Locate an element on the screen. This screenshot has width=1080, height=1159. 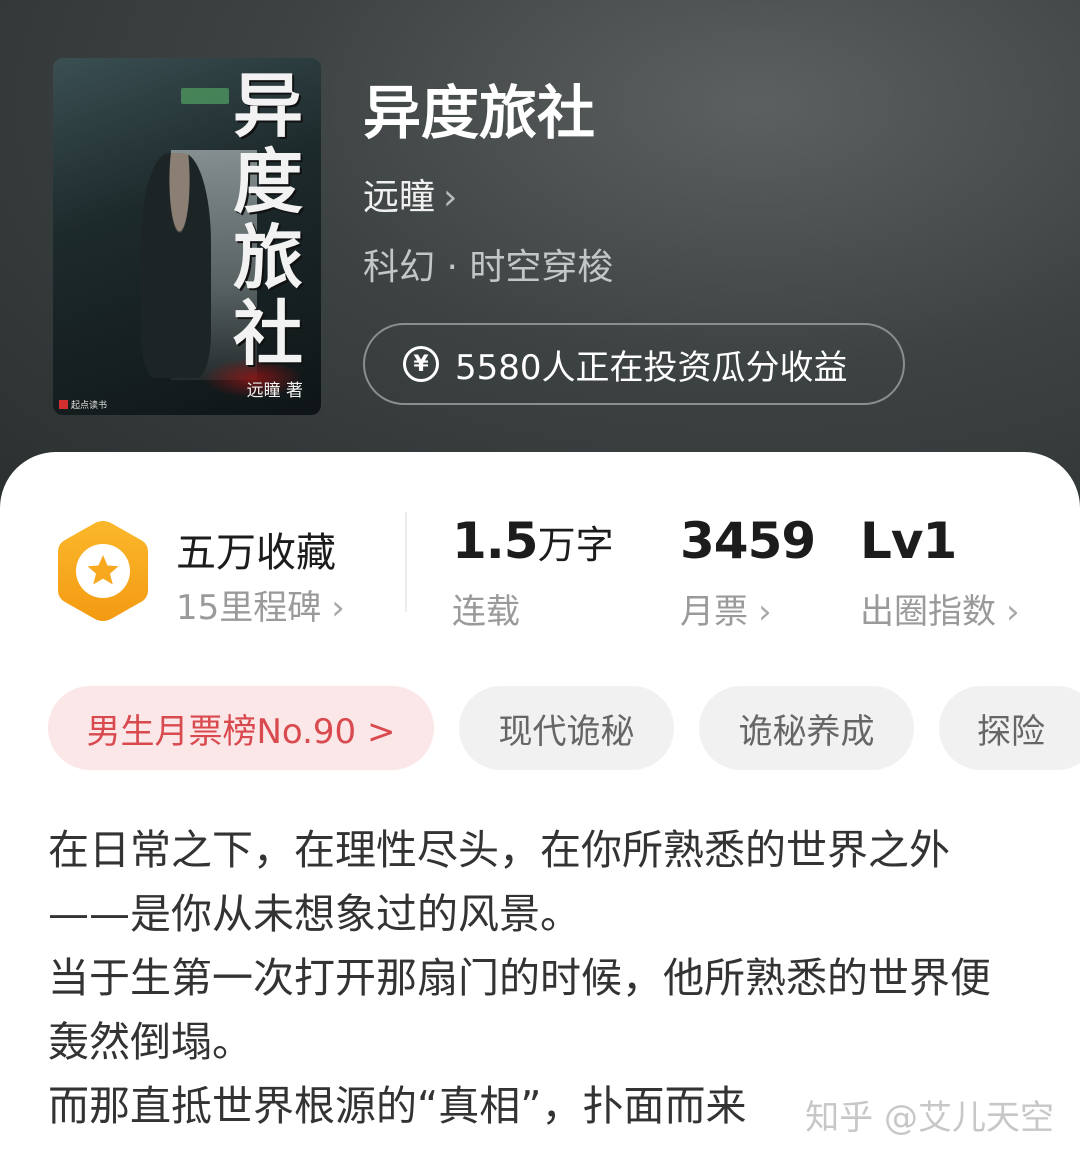
monthly-votes-value: 3459 is located at coordinates (748, 541).